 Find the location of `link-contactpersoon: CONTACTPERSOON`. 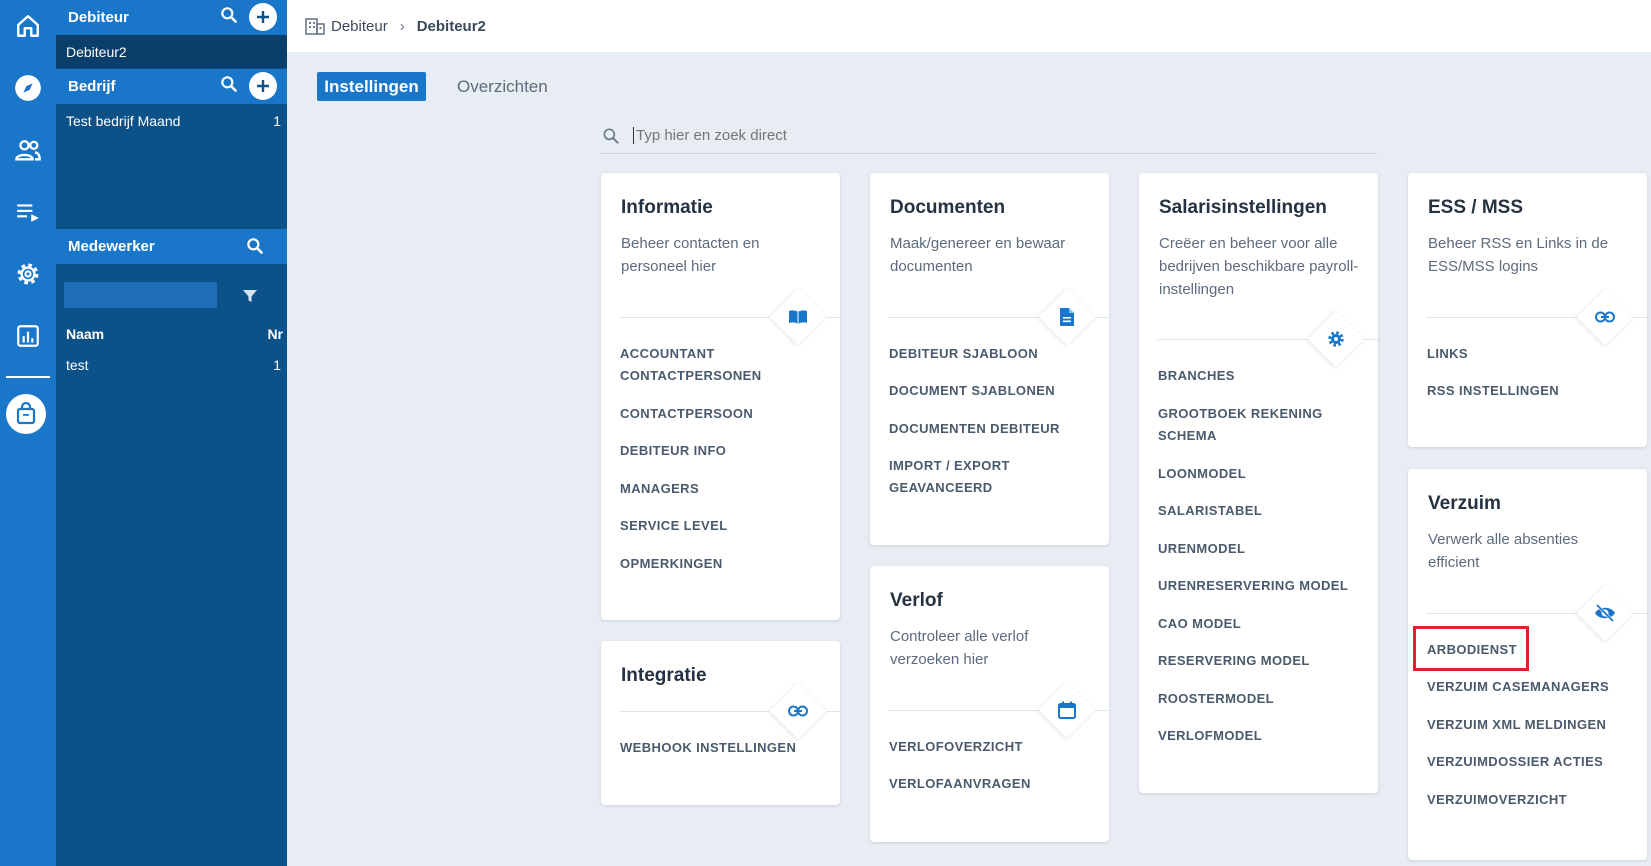

link-contactpersoon: CONTACTPERSOON is located at coordinates (720, 414).